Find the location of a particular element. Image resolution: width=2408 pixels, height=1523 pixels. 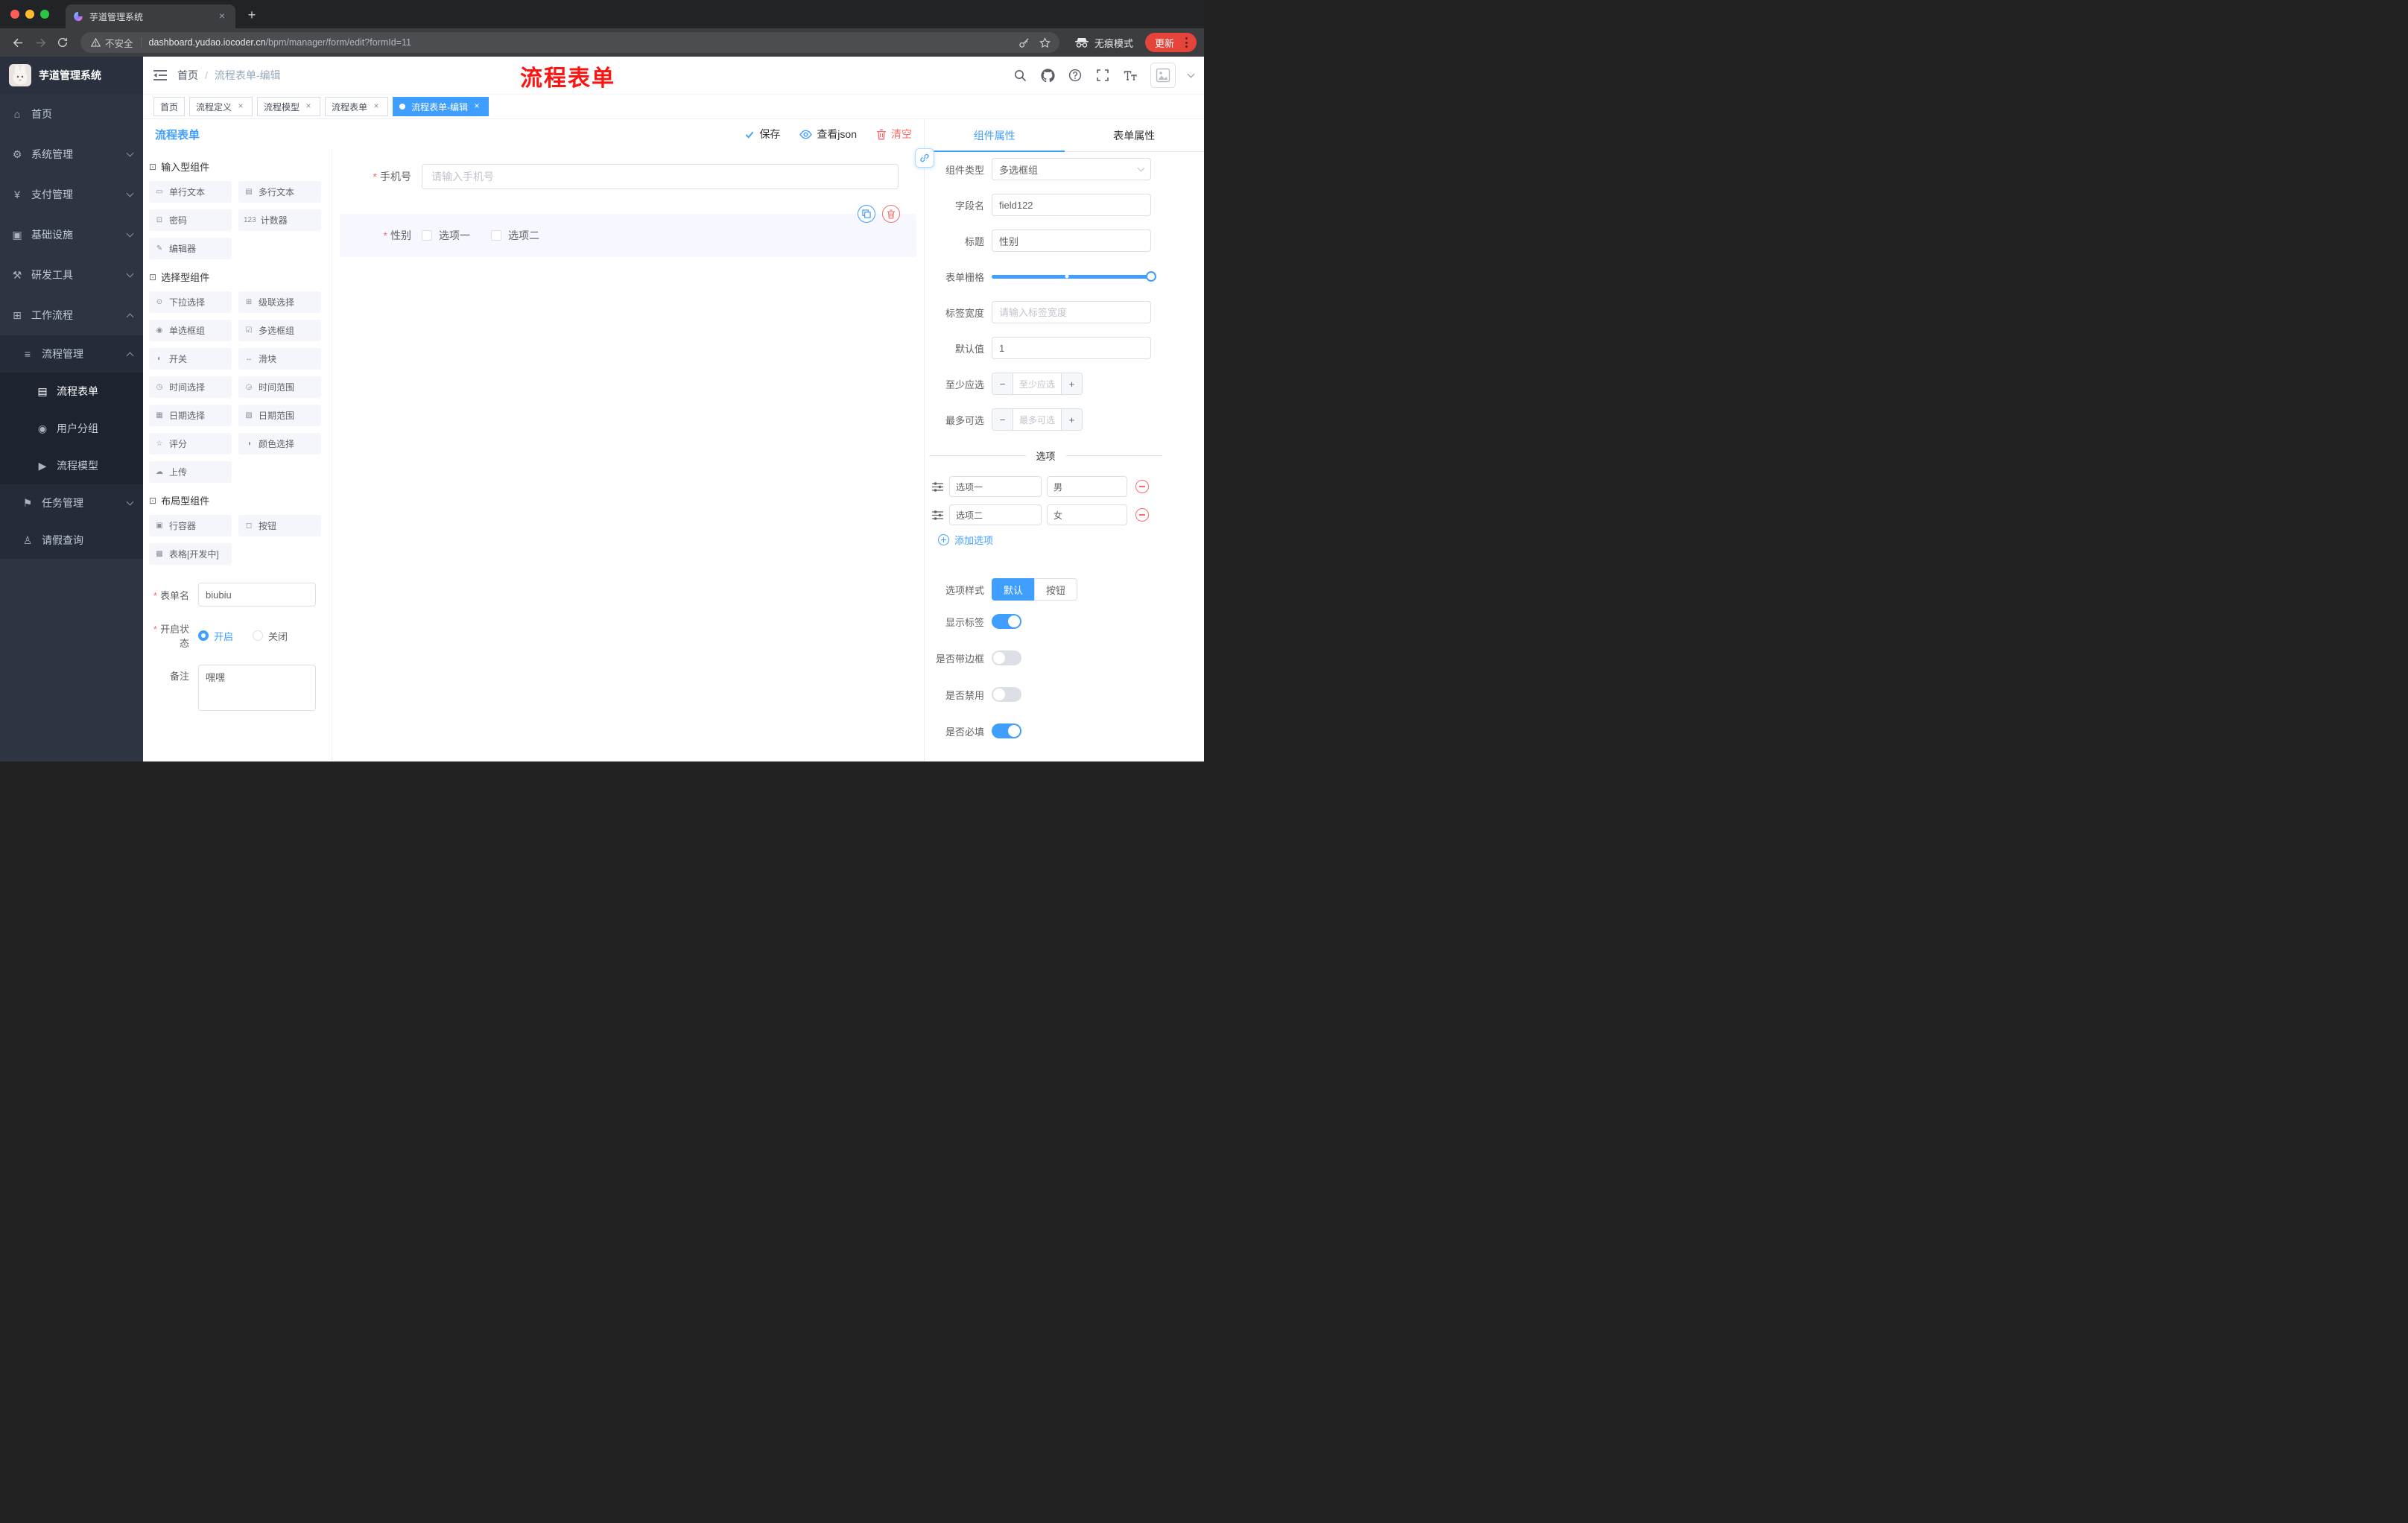

component-checkbox-group: ☑ 多选框组 is located at coordinates (279, 330).